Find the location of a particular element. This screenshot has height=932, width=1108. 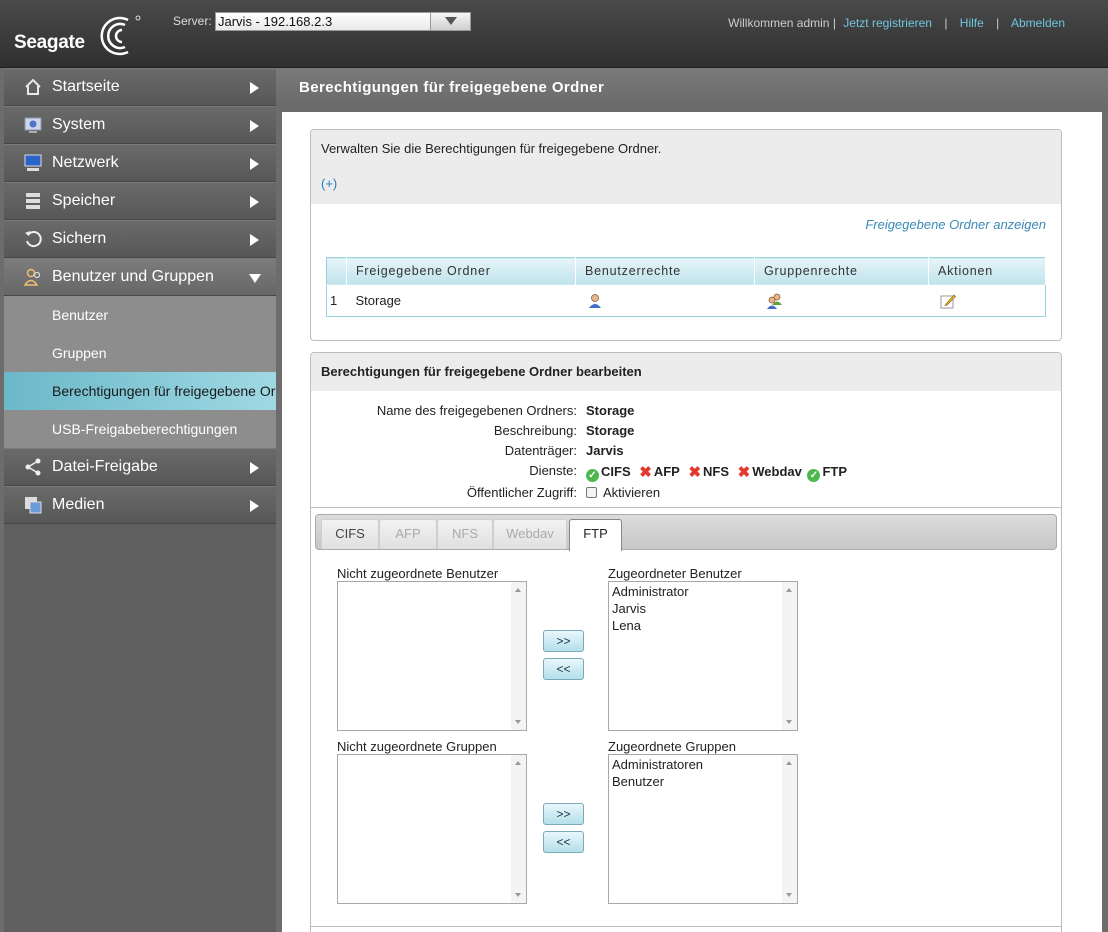

remove-group-button: << is located at coordinates (563, 842).